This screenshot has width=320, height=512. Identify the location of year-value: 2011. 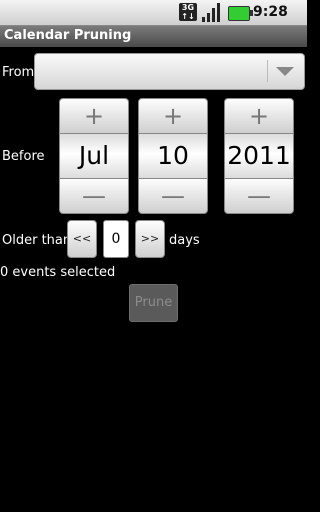
(259, 156).